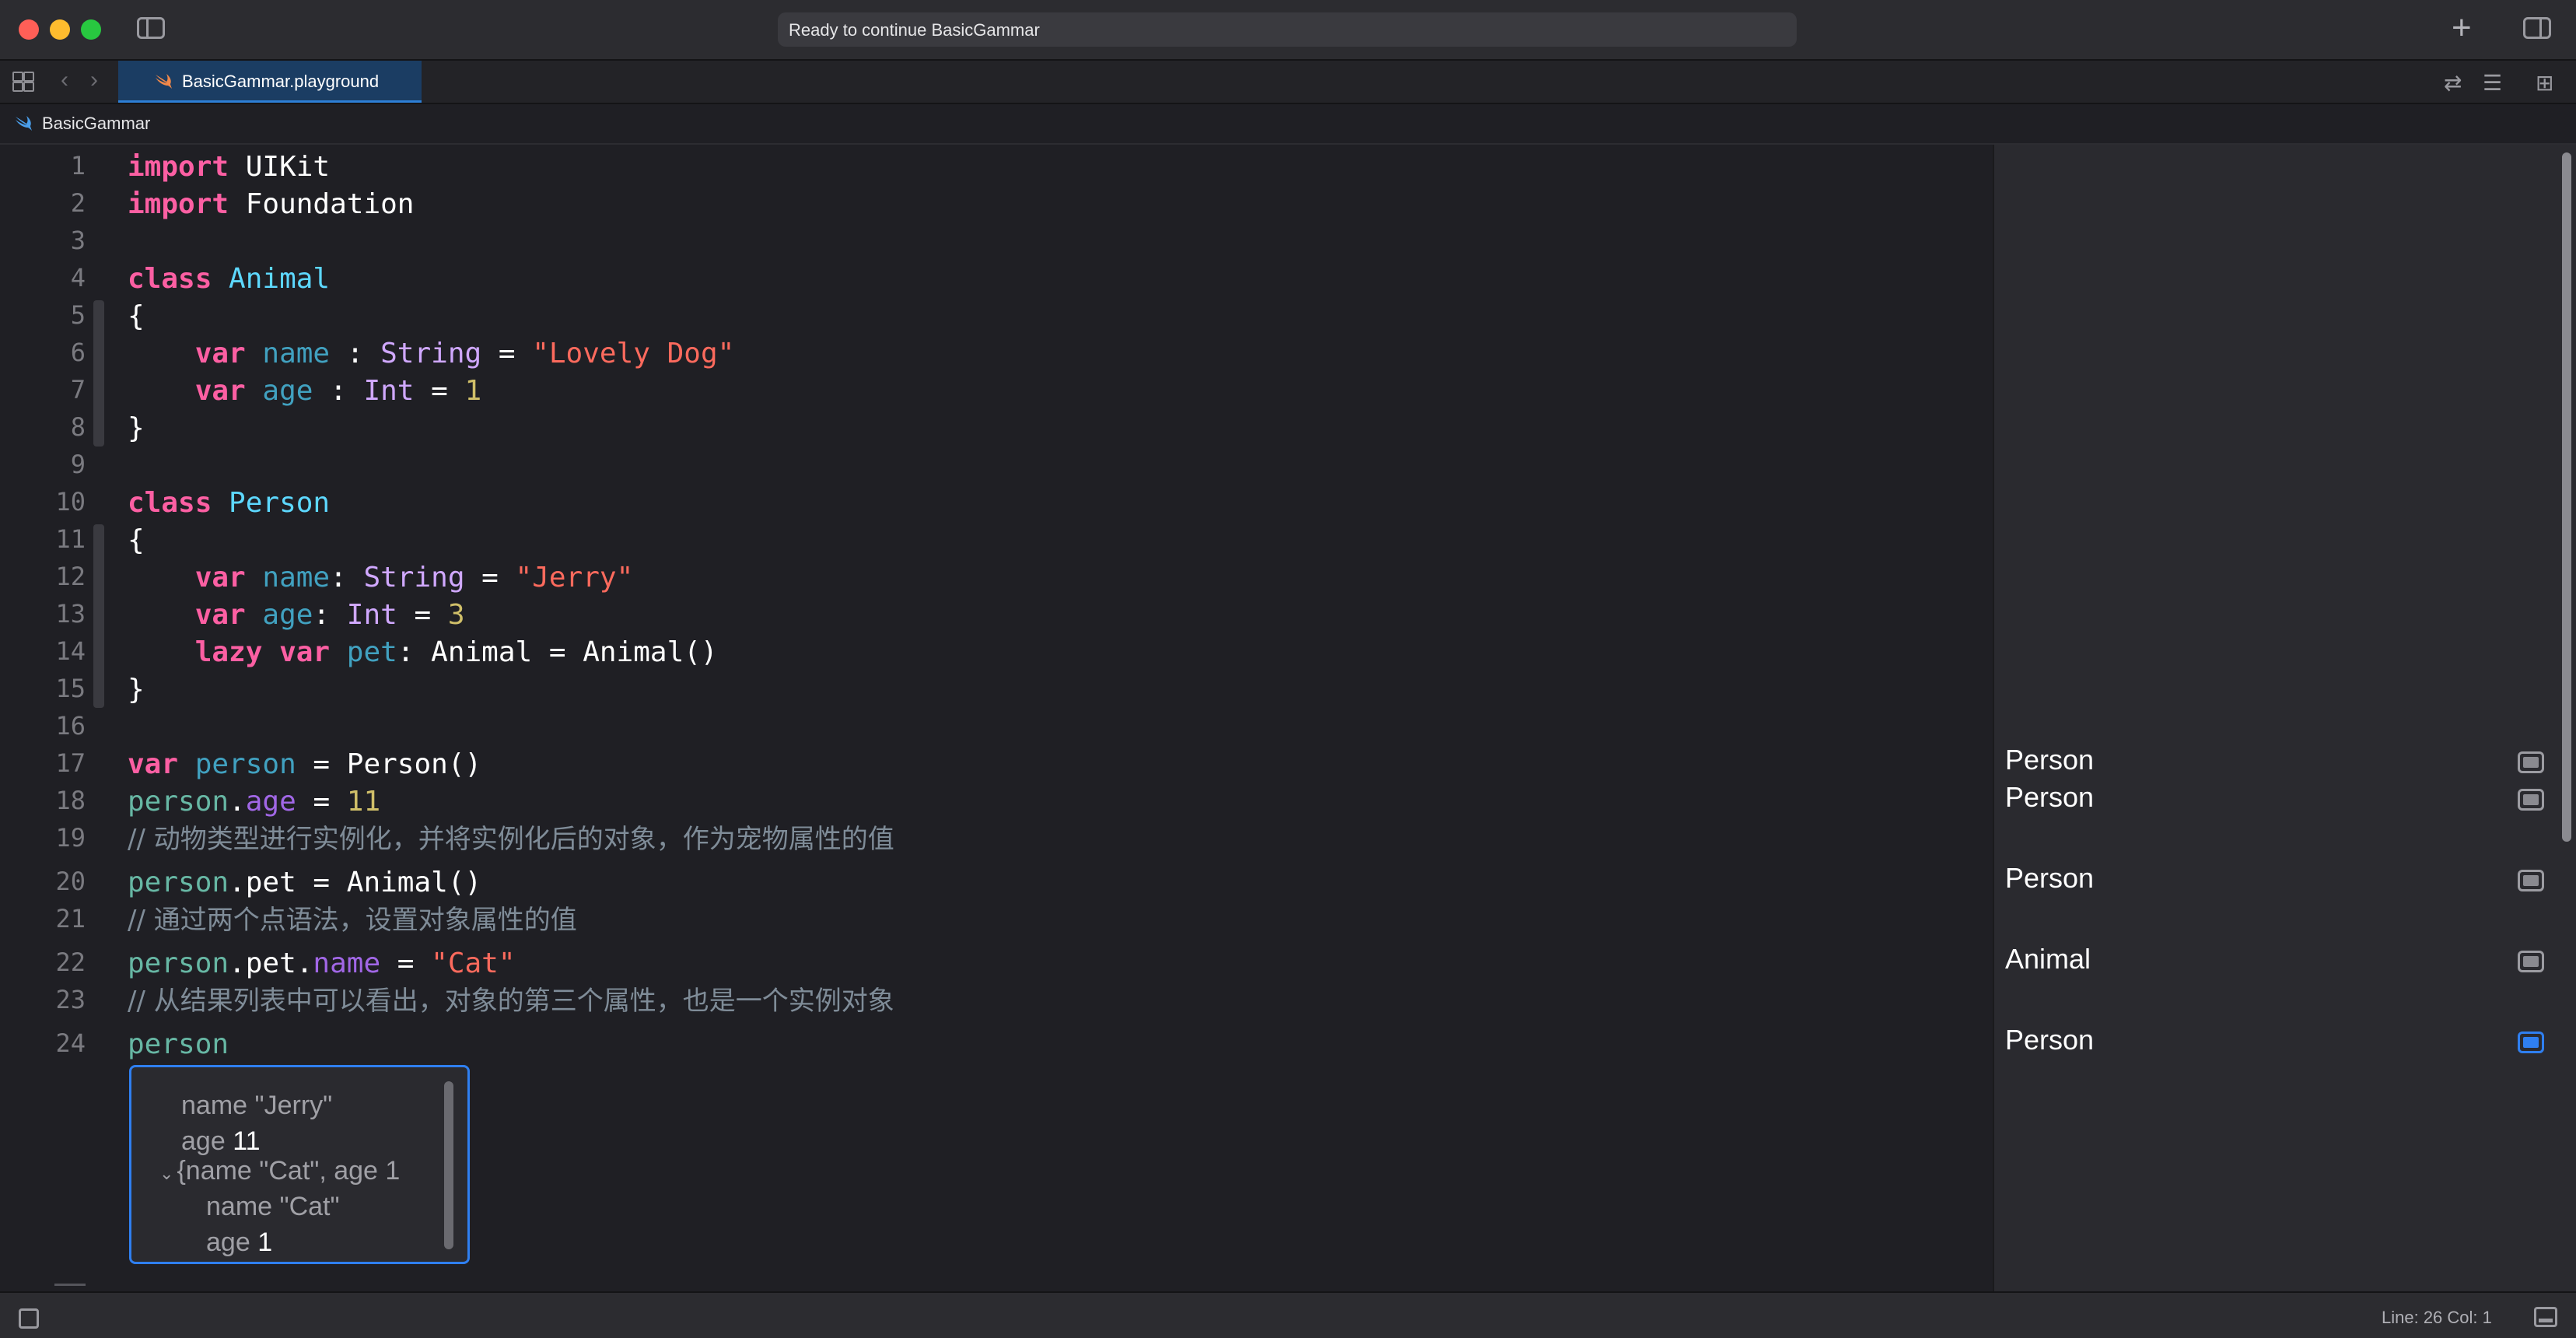 The image size is (2576, 1338). What do you see at coordinates (71, 539) in the screenshot?
I see `line-number: 11` at bounding box center [71, 539].